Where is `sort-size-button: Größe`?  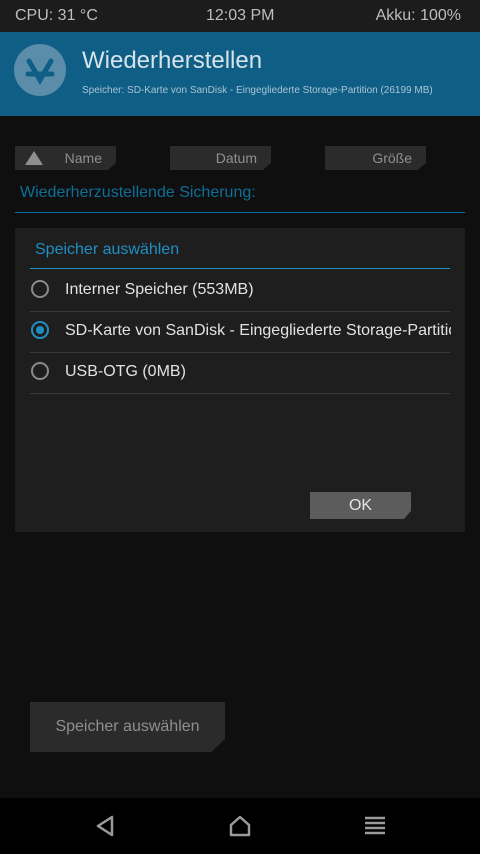 sort-size-button: Größe is located at coordinates (375, 158).